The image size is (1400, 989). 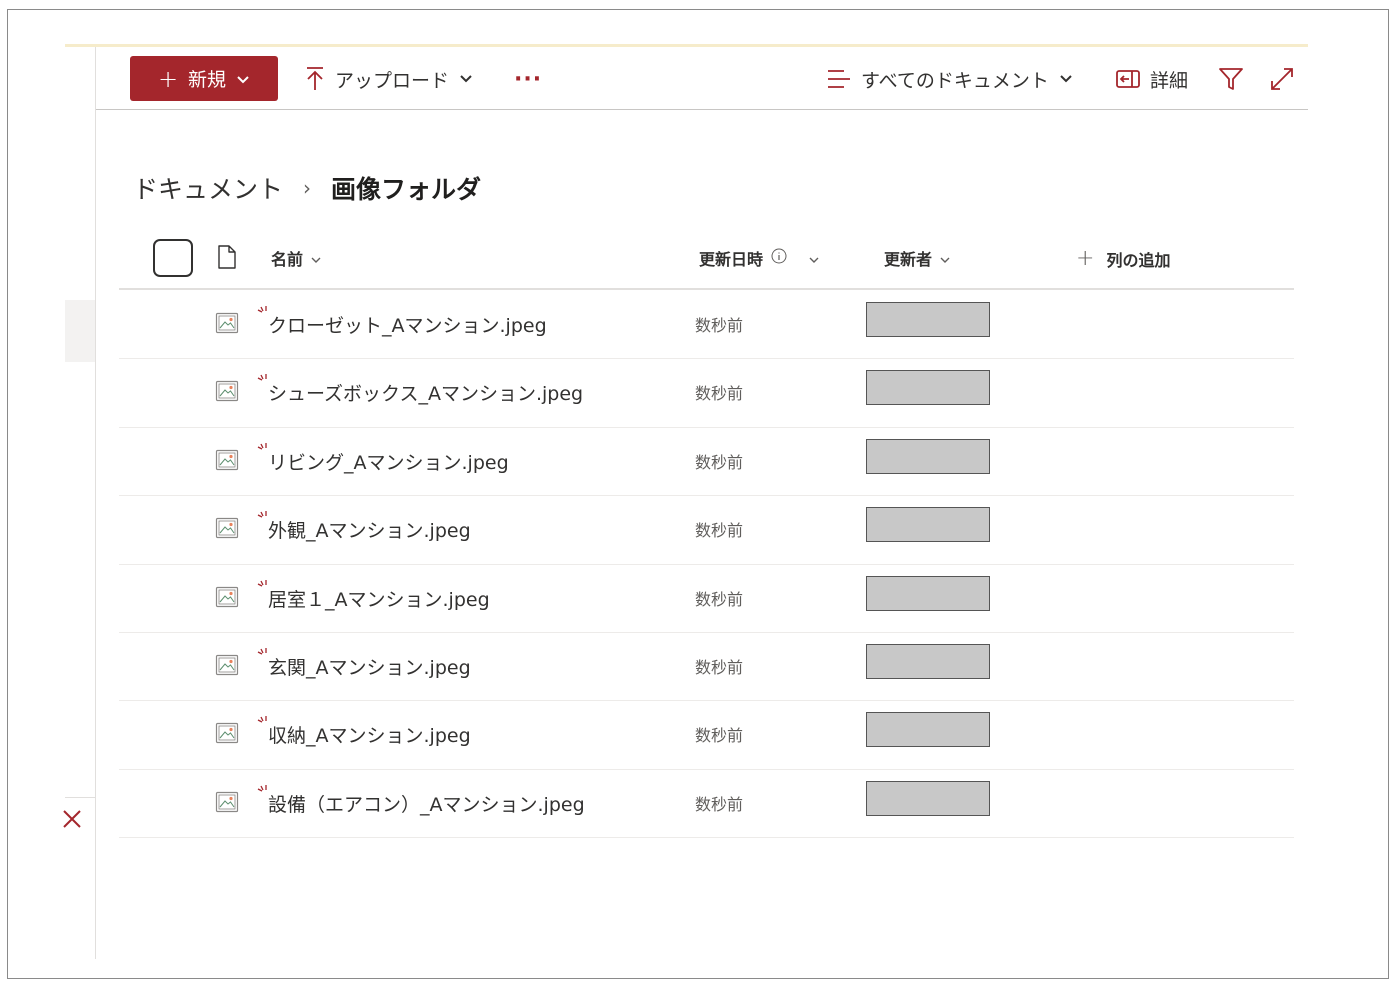 I want to click on expand-button, so click(x=1282, y=79).